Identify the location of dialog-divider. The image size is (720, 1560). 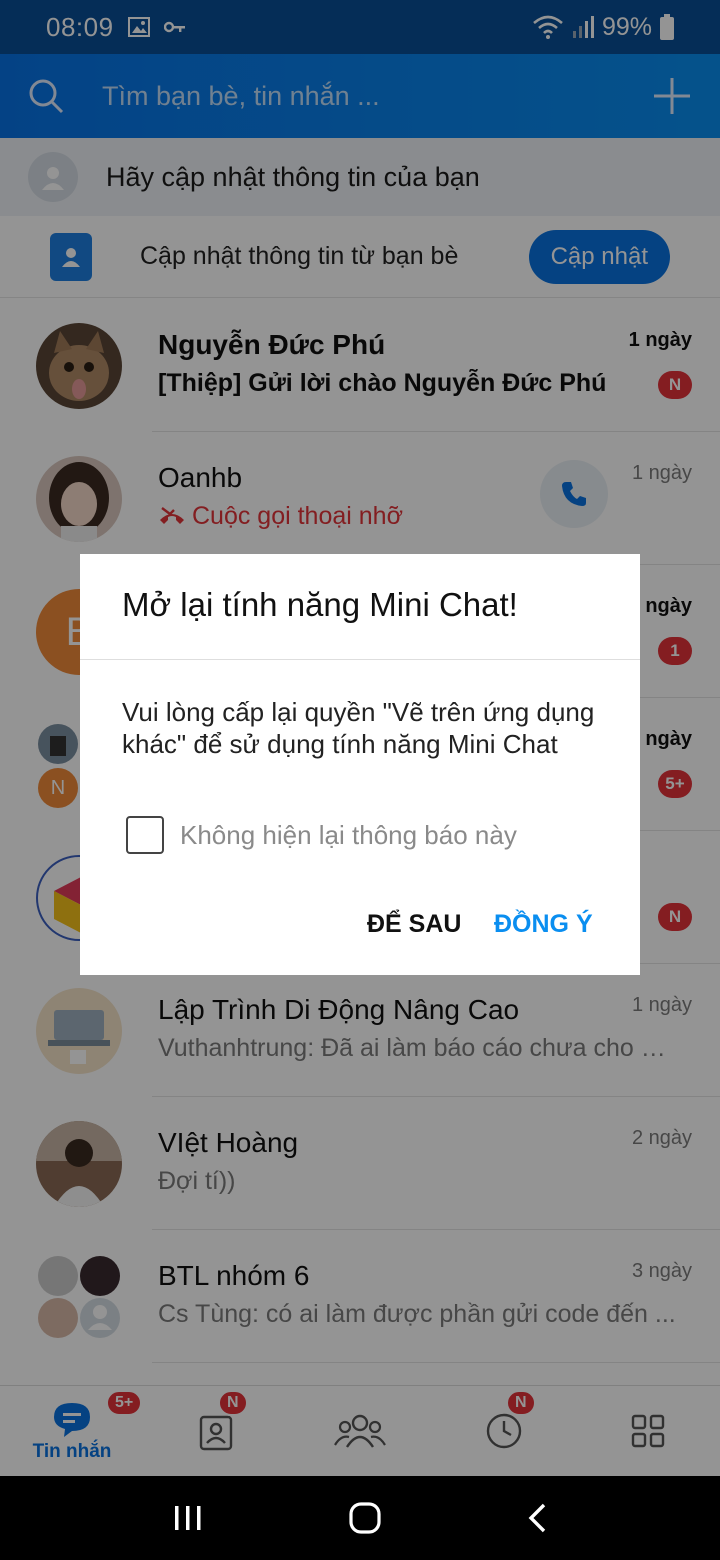
(360, 659).